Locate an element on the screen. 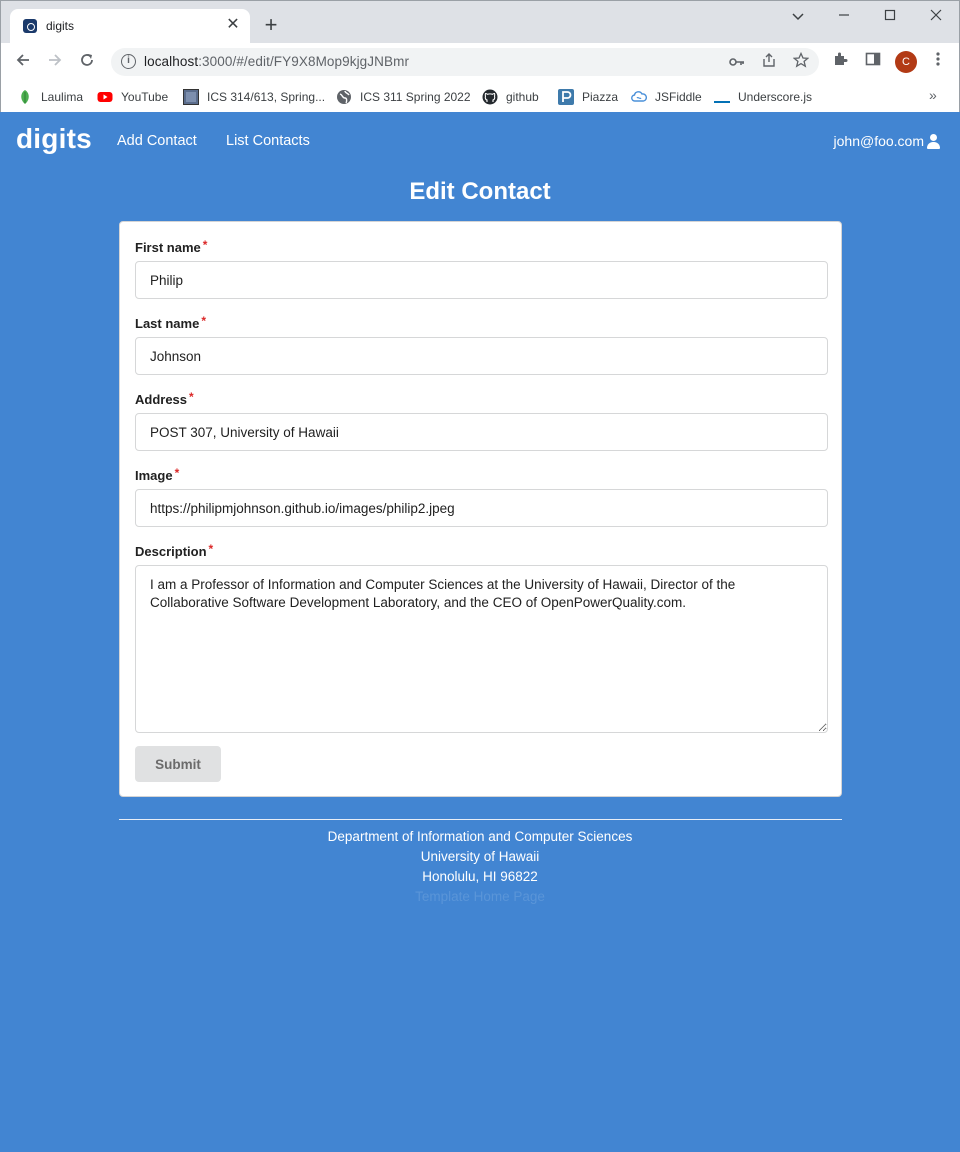  github-icon is located at coordinates (490, 97).